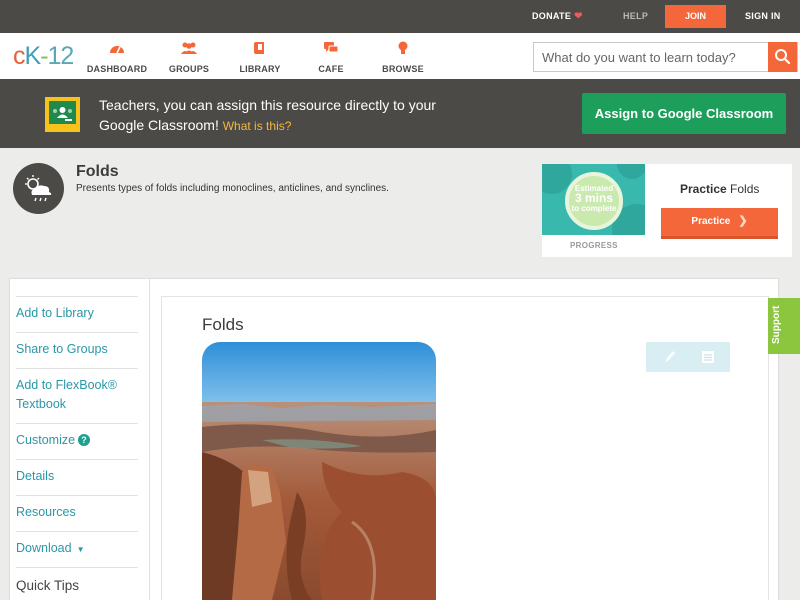  I want to click on donate-label: DONATE, so click(552, 16).